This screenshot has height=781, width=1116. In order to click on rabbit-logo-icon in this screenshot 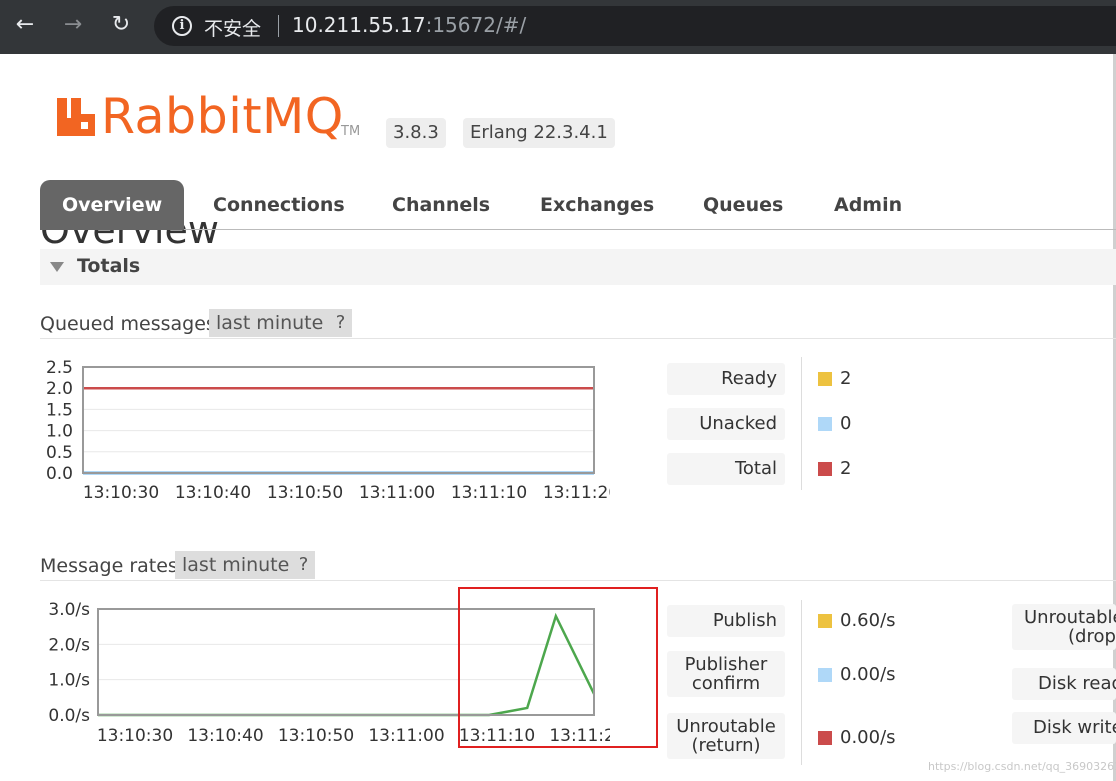, I will do `click(76, 117)`.